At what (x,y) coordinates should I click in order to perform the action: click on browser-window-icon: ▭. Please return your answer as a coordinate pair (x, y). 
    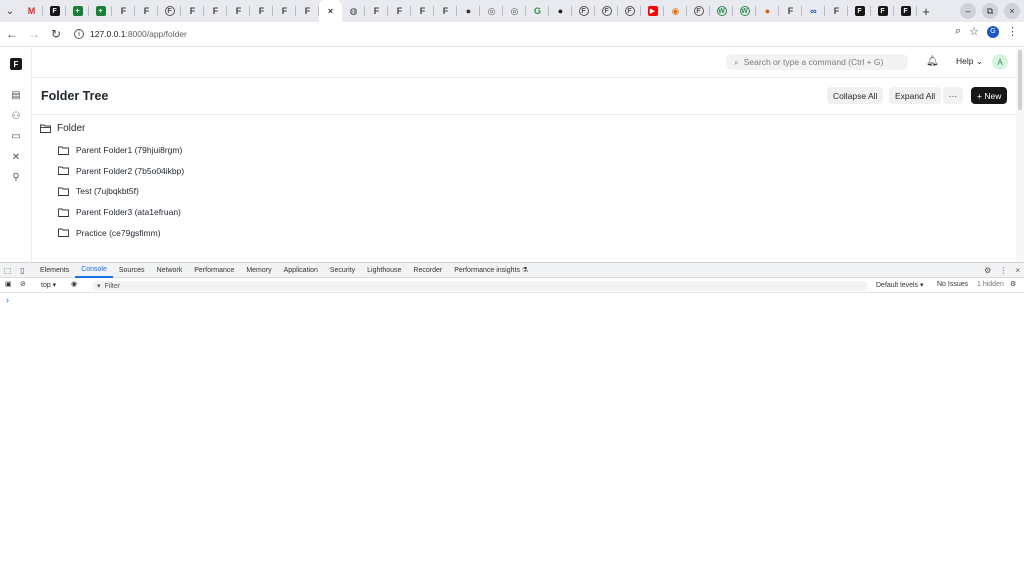
    Looking at the image, I should click on (16, 136).